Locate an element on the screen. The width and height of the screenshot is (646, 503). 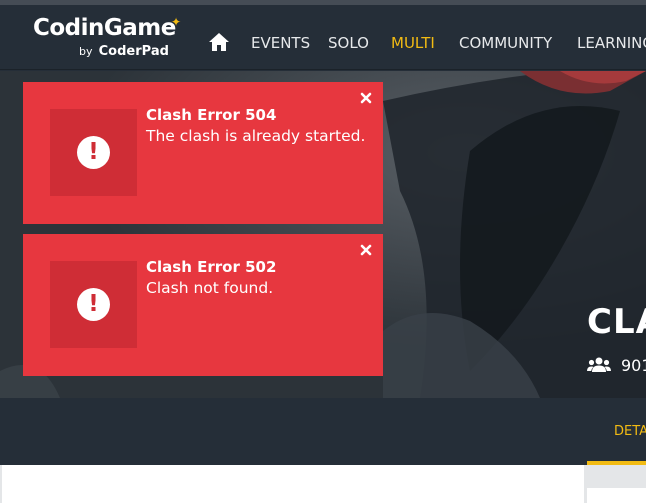
nav-multi: MULTI is located at coordinates (413, 43).